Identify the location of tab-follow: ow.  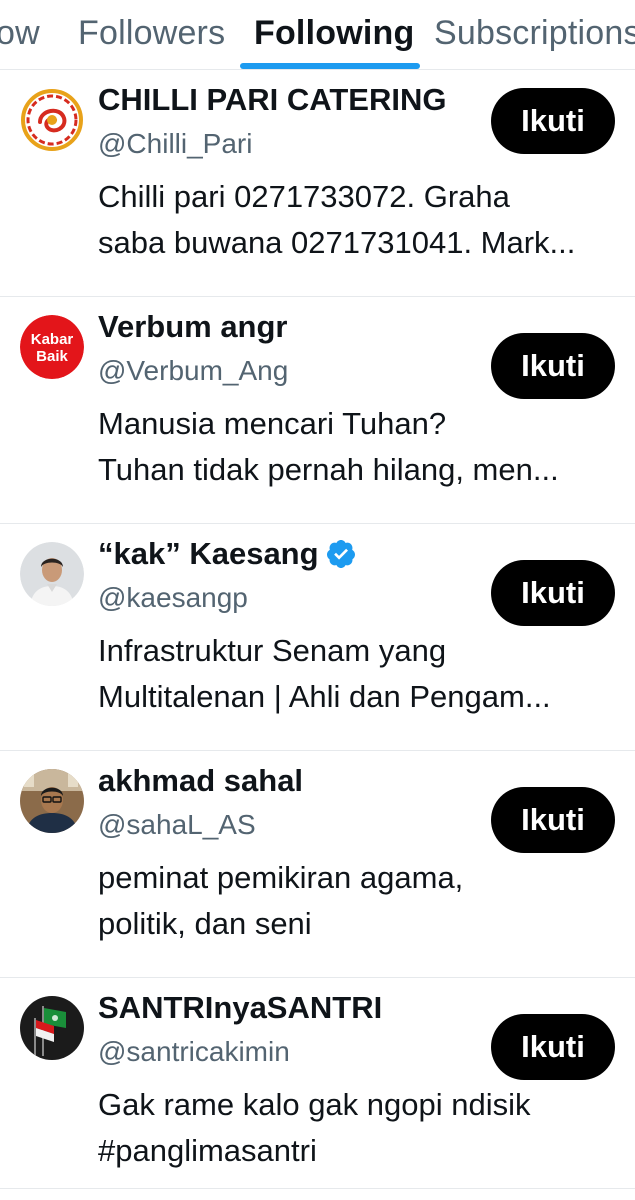
(20, 33).